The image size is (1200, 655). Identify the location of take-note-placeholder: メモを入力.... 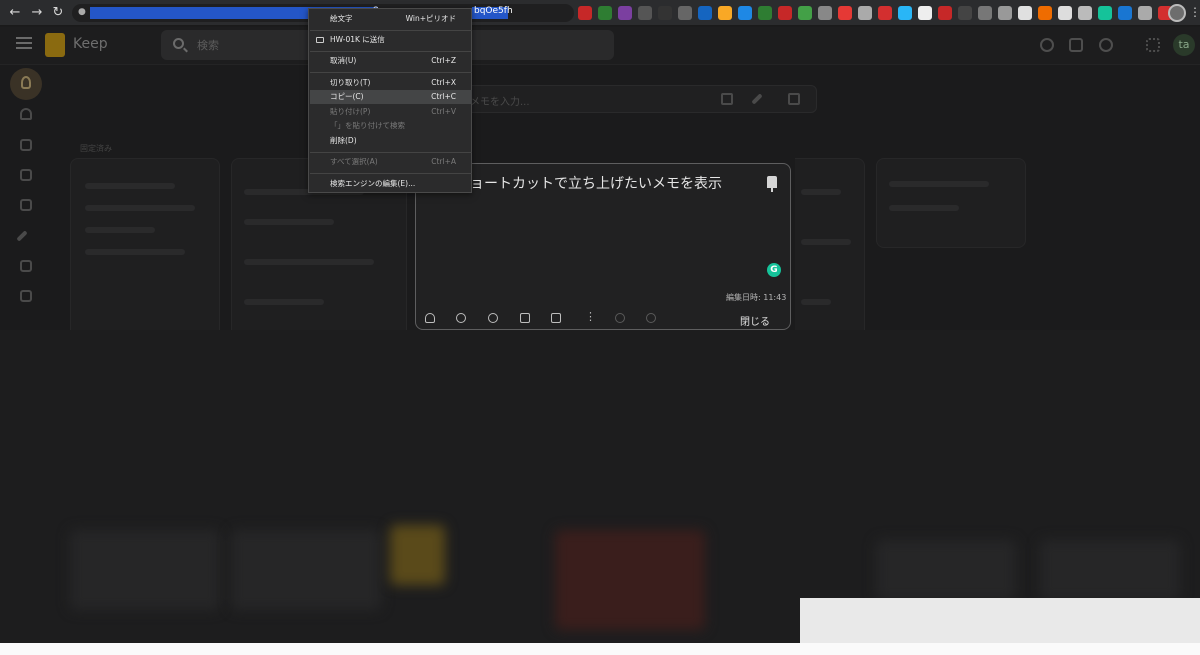
(500, 102).